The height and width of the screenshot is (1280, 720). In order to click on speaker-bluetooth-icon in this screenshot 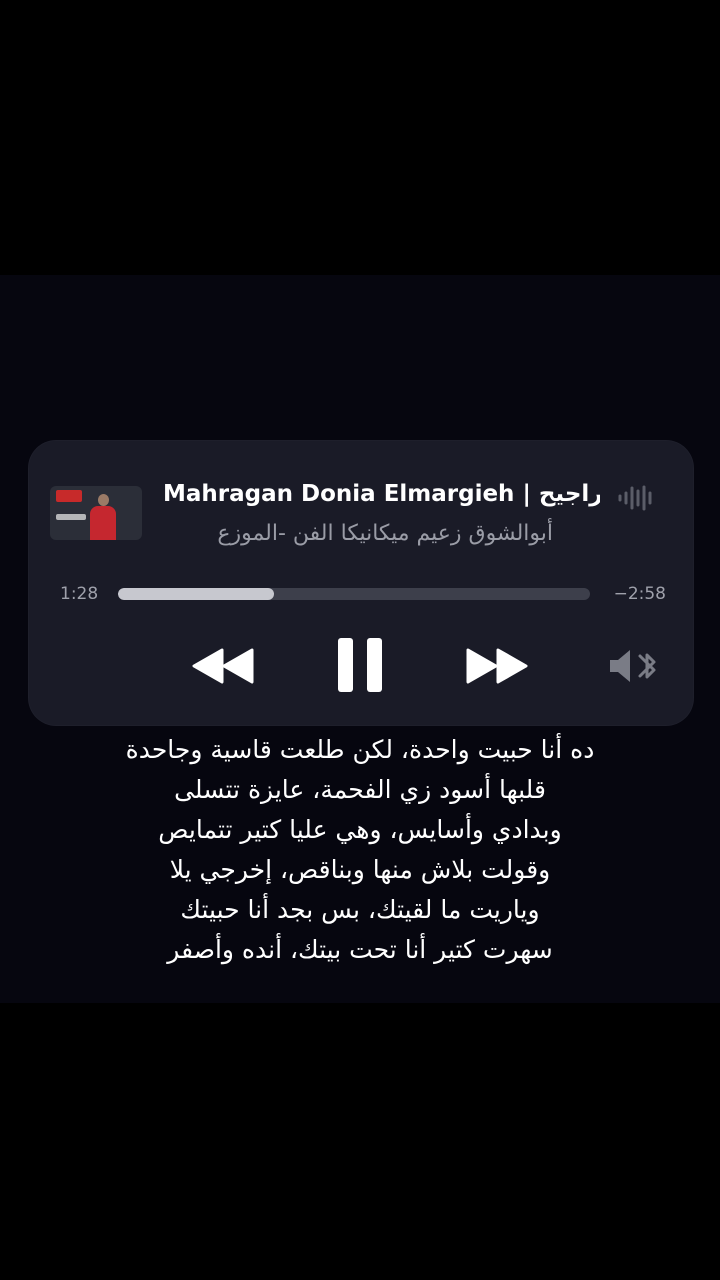, I will do `click(633, 666)`.